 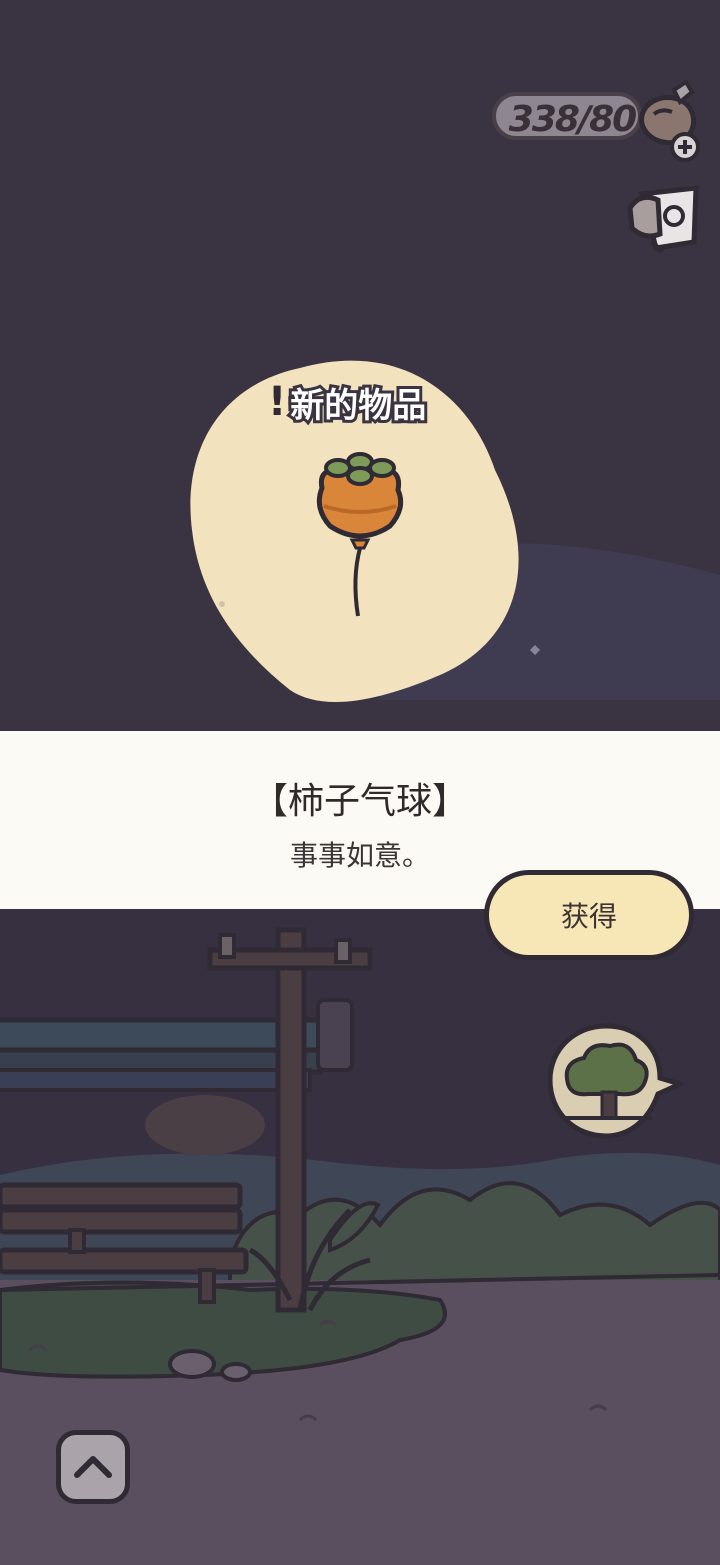 I want to click on new-item-label: 新的物品, so click(x=358, y=406).